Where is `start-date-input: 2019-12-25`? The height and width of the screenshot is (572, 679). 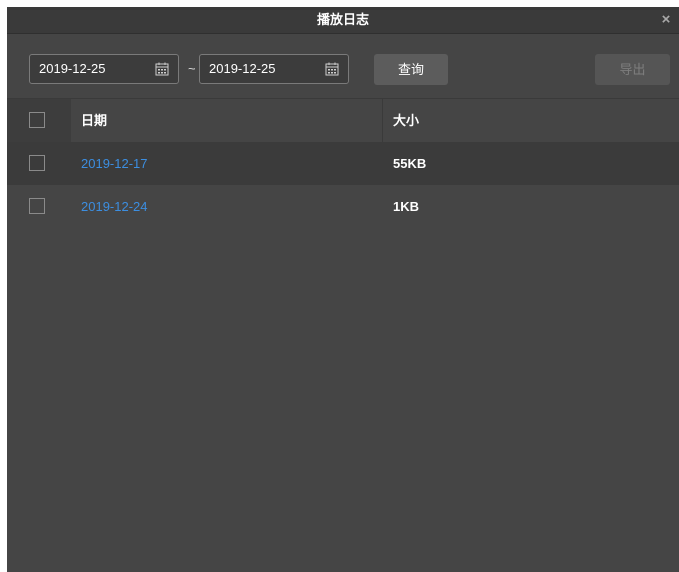
start-date-input: 2019-12-25 is located at coordinates (104, 69).